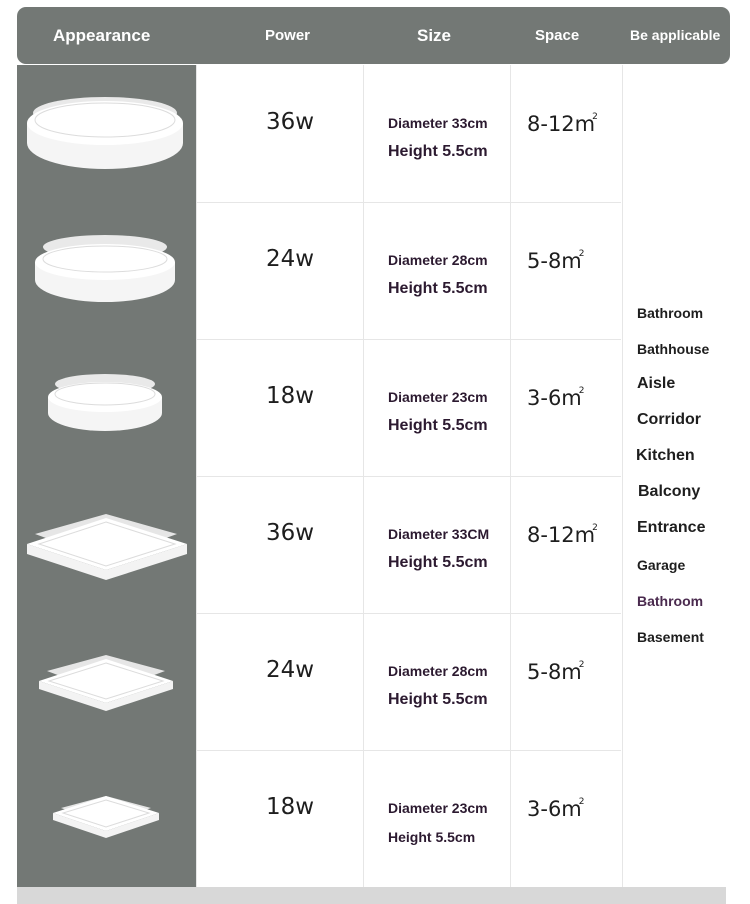 This screenshot has height=904, width=750. What do you see at coordinates (671, 527) in the screenshot?
I see `applicable-item: Entrance` at bounding box center [671, 527].